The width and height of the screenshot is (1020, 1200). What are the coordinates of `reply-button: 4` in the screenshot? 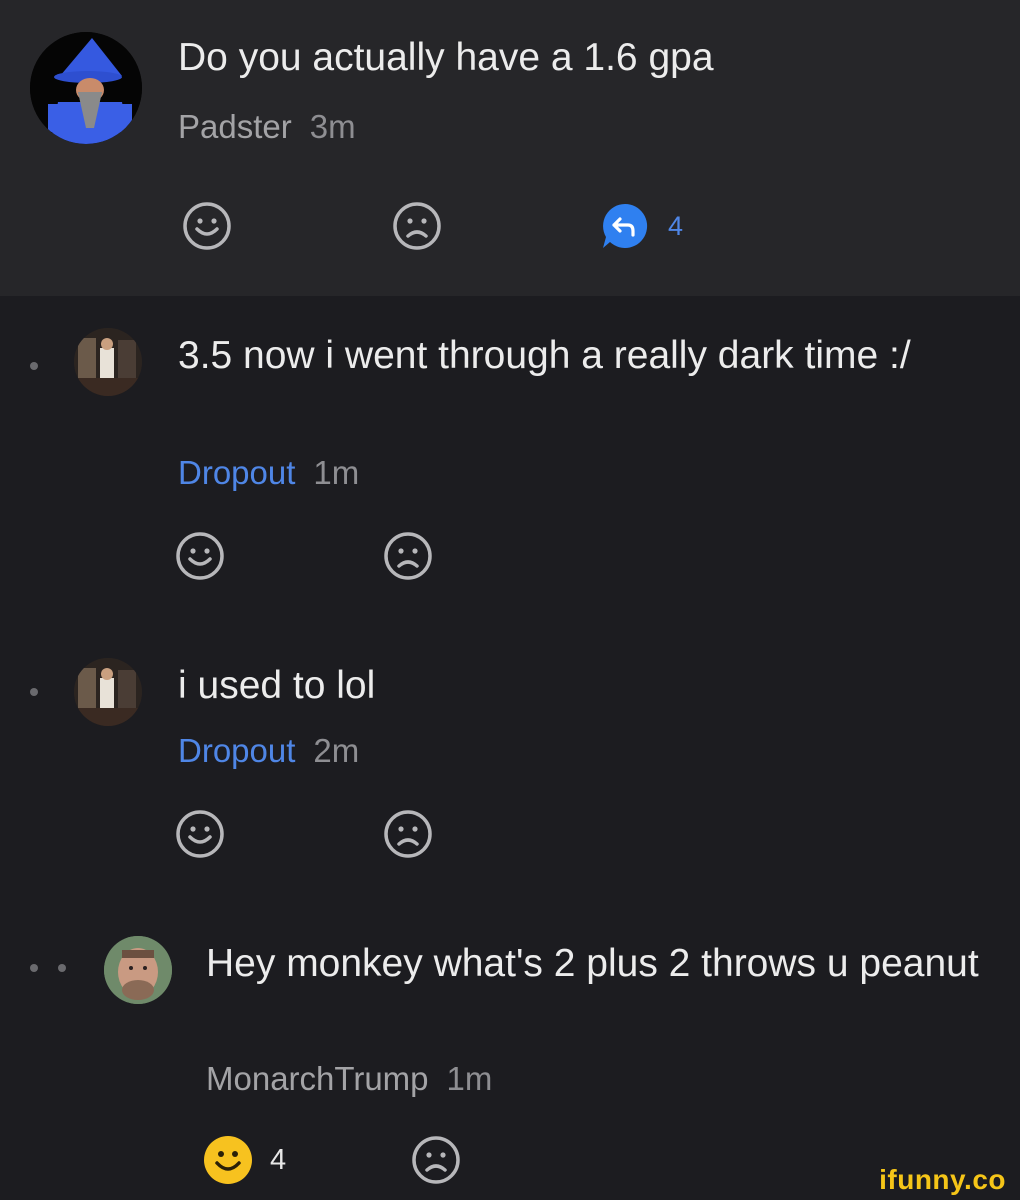 It's located at (641, 226).